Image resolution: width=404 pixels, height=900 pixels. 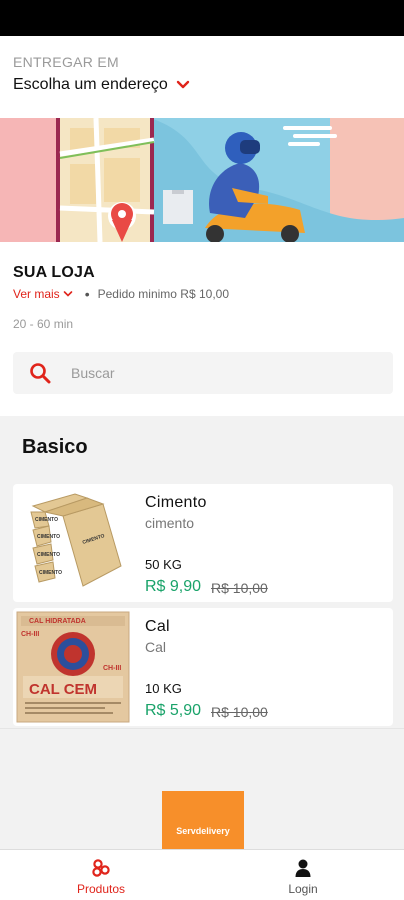 What do you see at coordinates (73, 667) in the screenshot?
I see `product-image: CAL HIDRATADA CH-III CH-III CAL CEM` at bounding box center [73, 667].